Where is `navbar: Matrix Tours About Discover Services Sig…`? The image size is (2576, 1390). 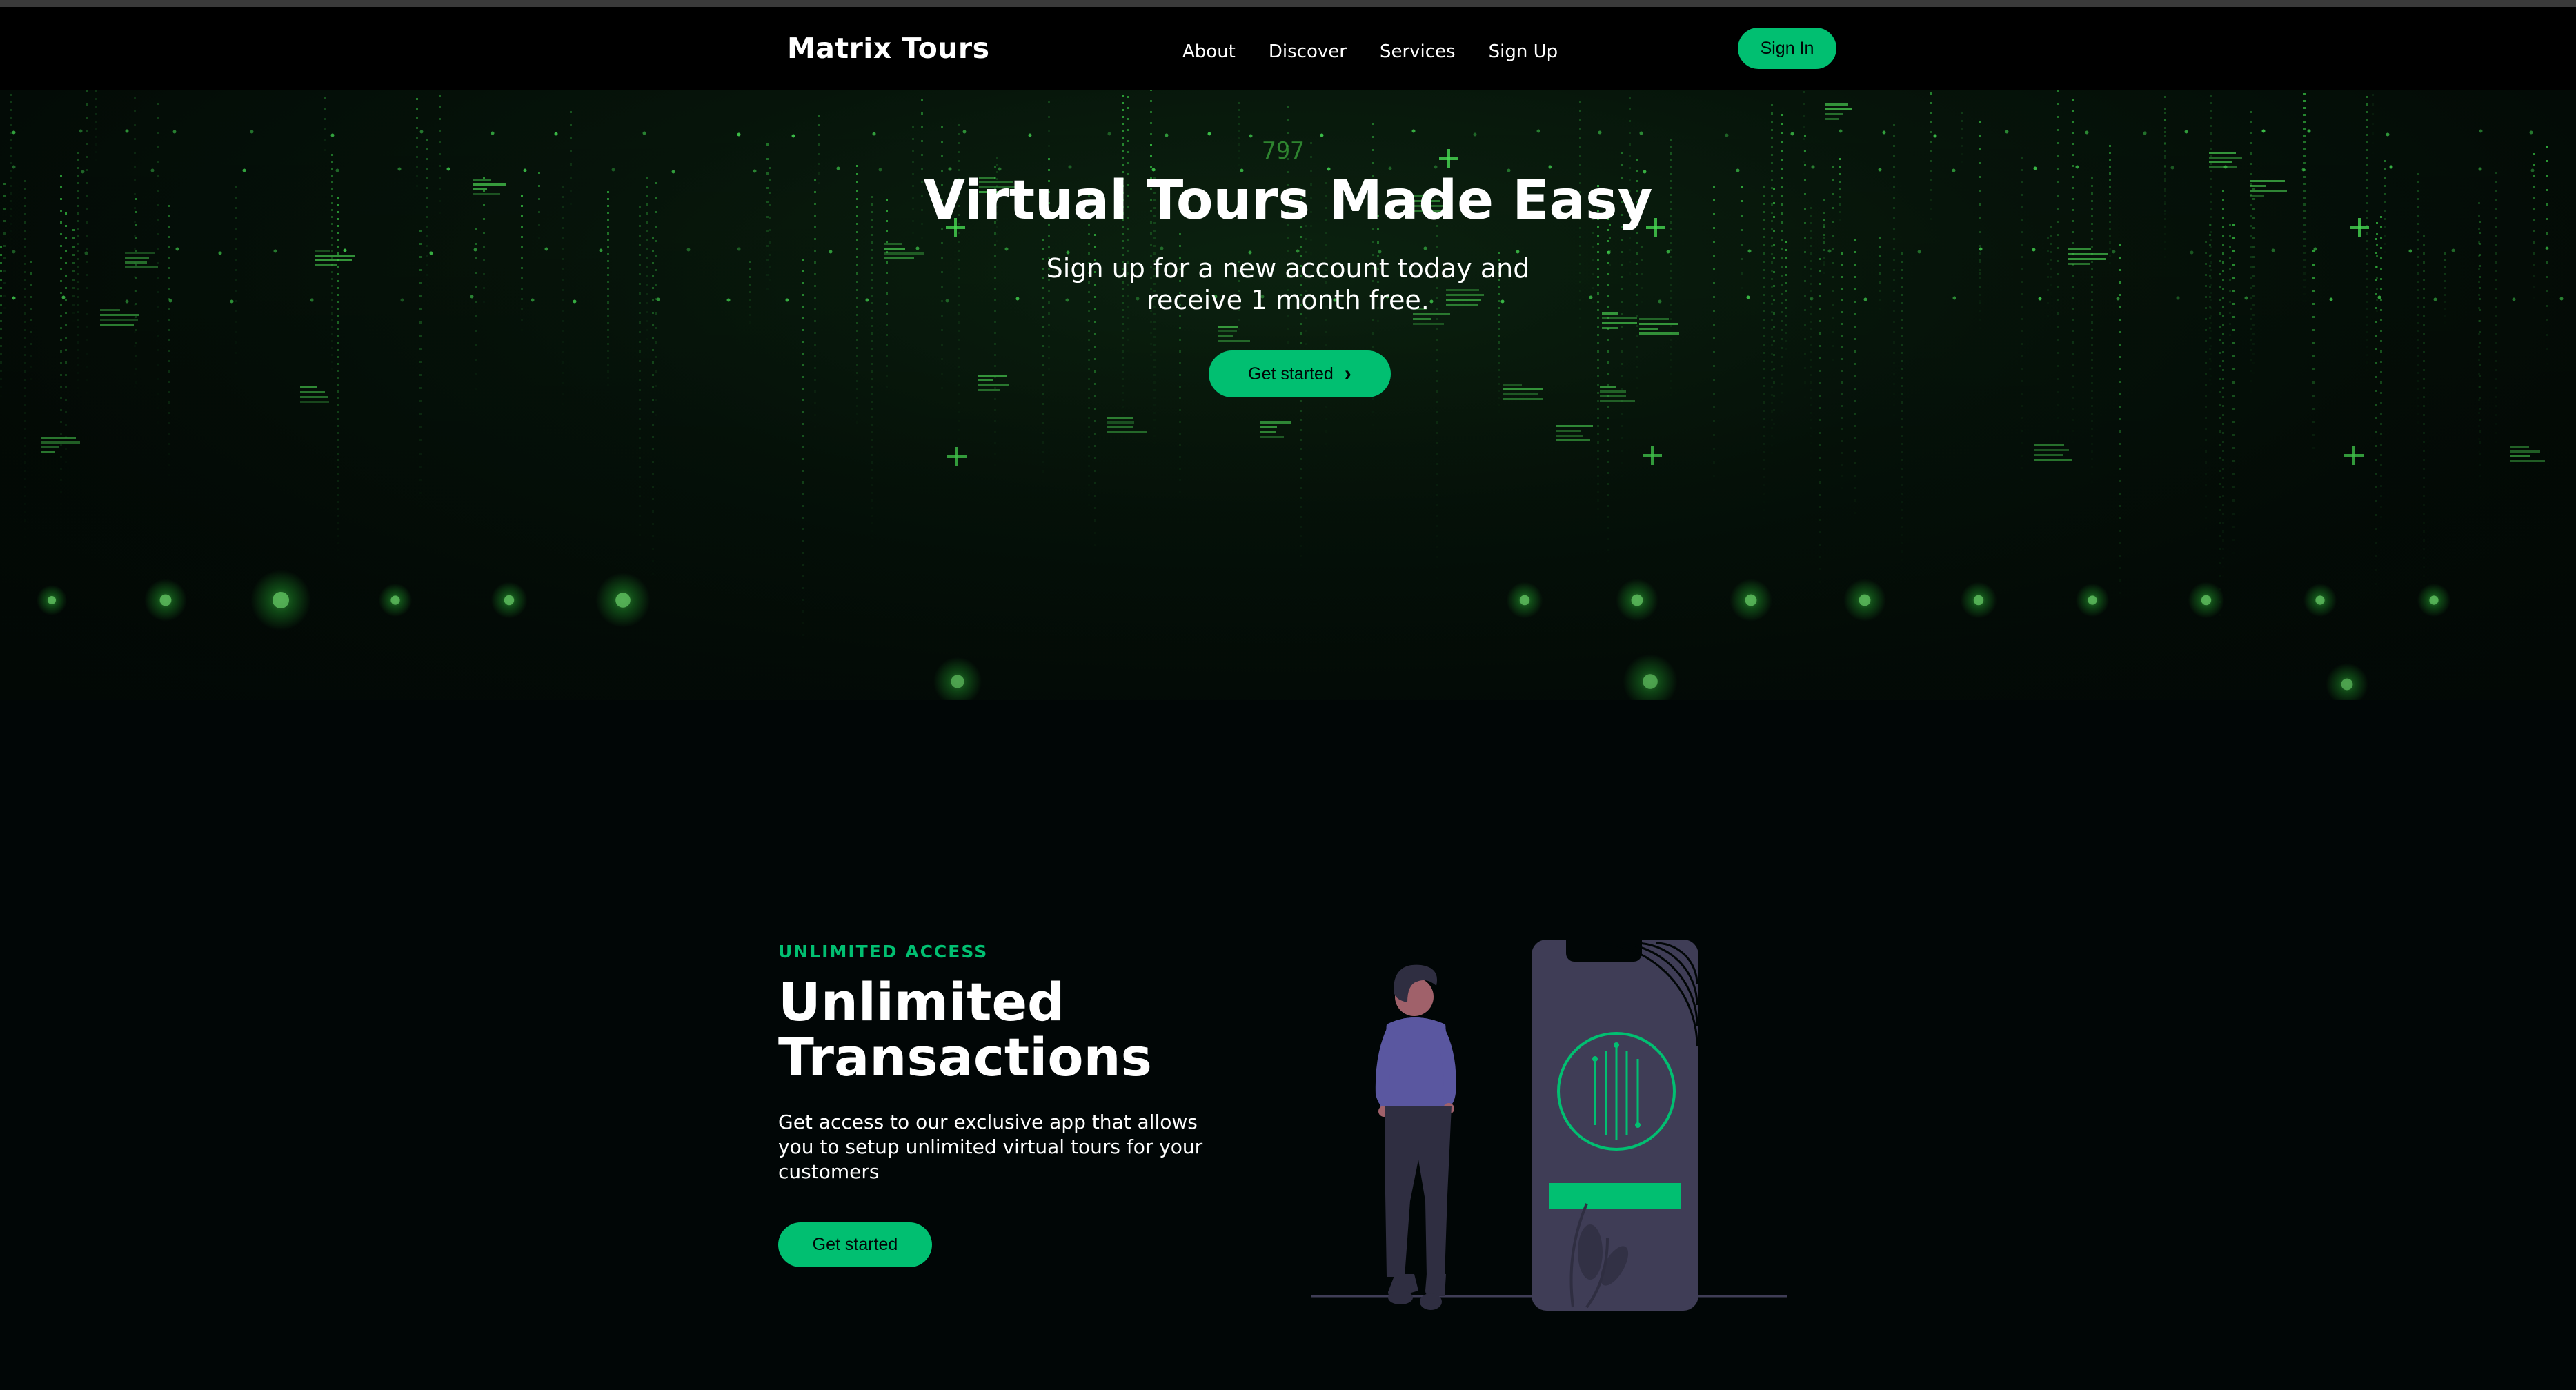 navbar: Matrix Tours About Discover Services Sig… is located at coordinates (1288, 48).